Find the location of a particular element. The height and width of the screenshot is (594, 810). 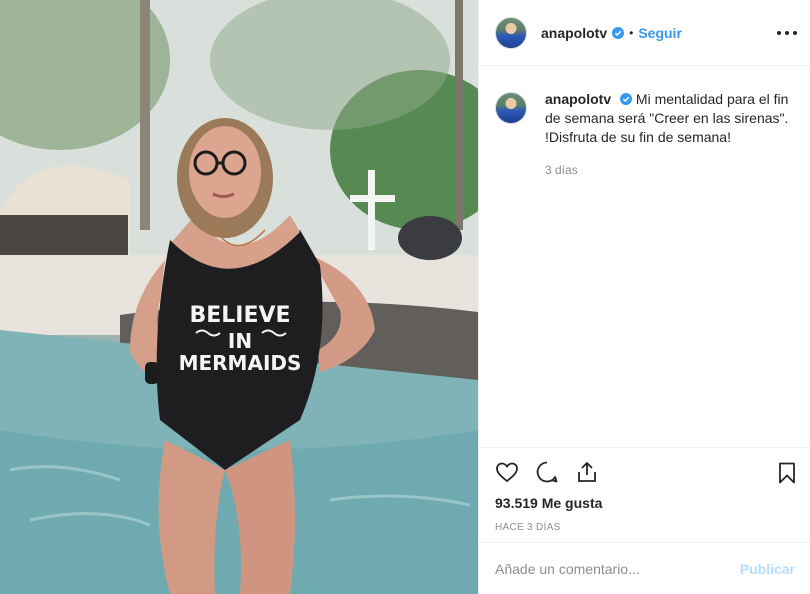

comment-icon is located at coordinates (547, 472).